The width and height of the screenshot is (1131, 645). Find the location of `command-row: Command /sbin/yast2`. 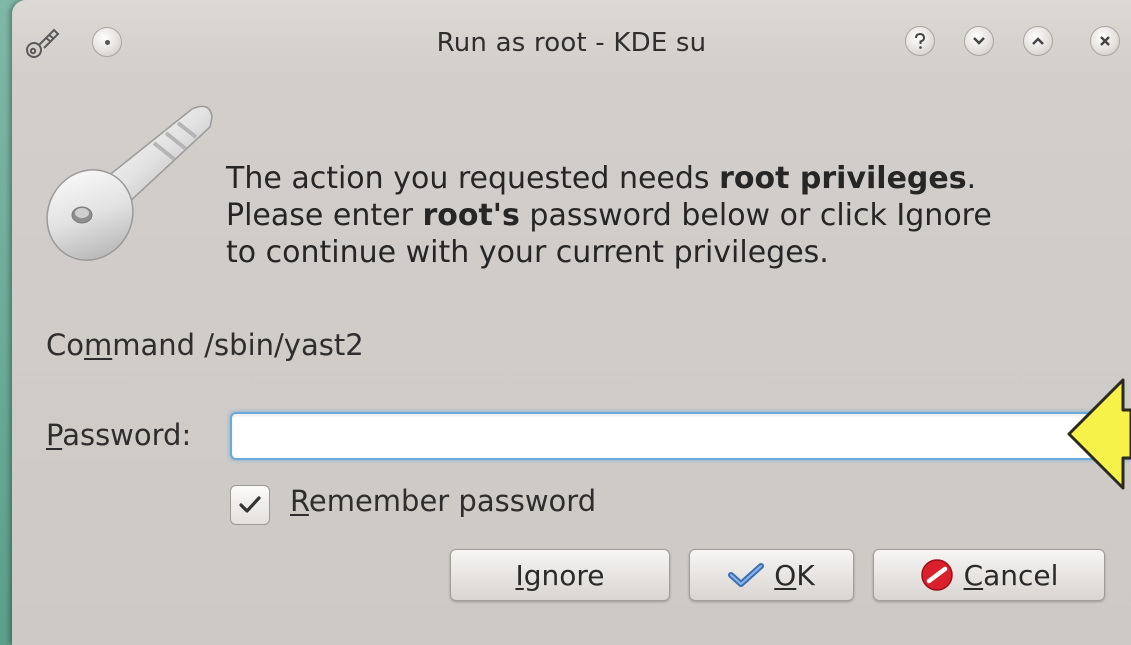

command-row: Command /sbin/yast2 is located at coordinates (205, 345).